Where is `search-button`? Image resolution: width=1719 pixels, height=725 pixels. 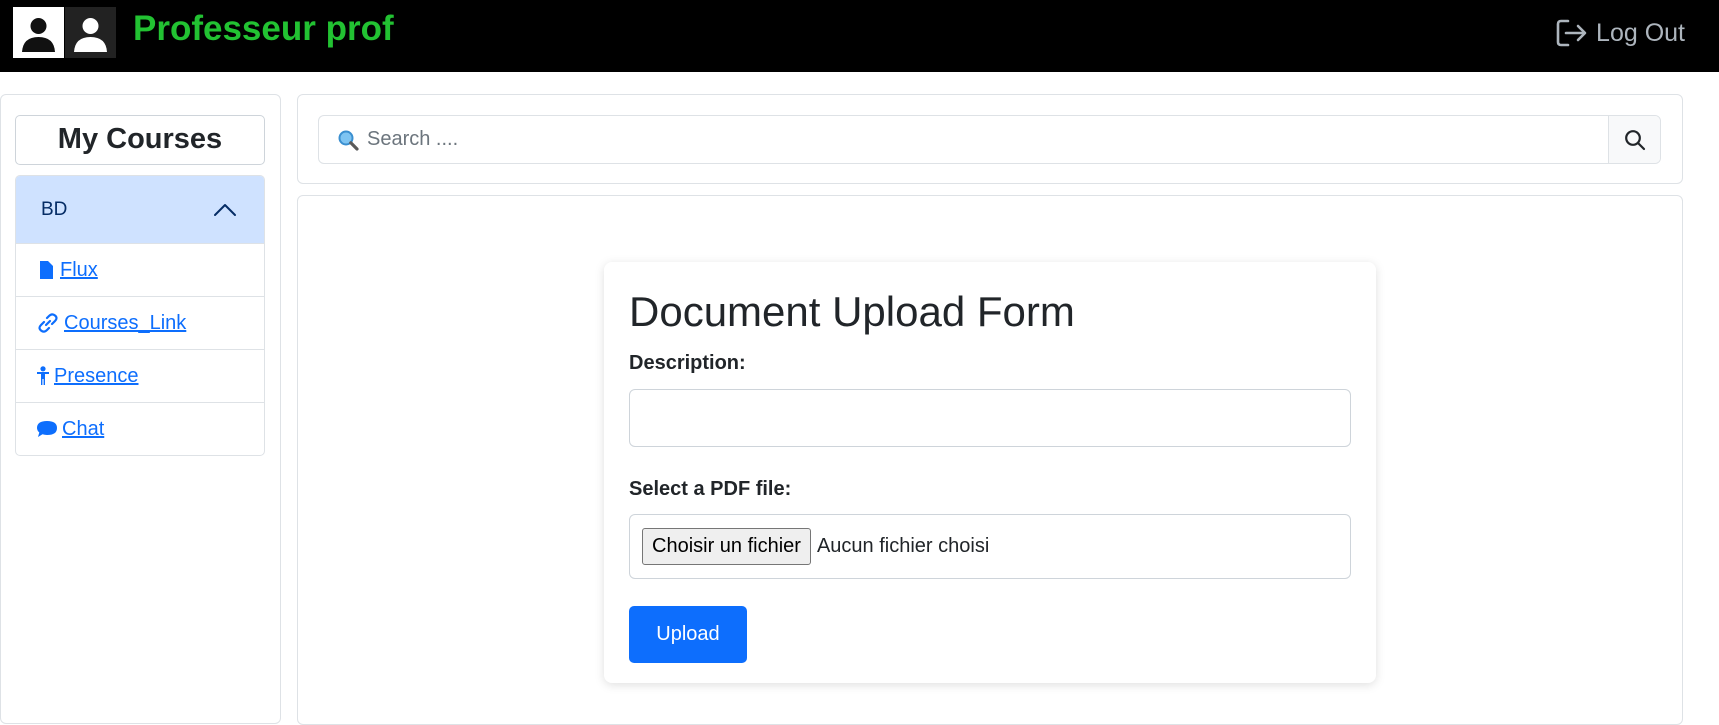
search-button is located at coordinates (1634, 139).